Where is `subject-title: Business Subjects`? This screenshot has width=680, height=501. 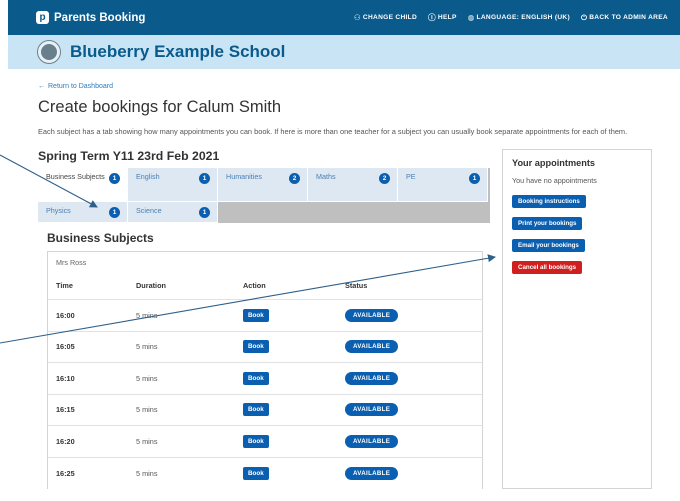 subject-title: Business Subjects is located at coordinates (100, 238).